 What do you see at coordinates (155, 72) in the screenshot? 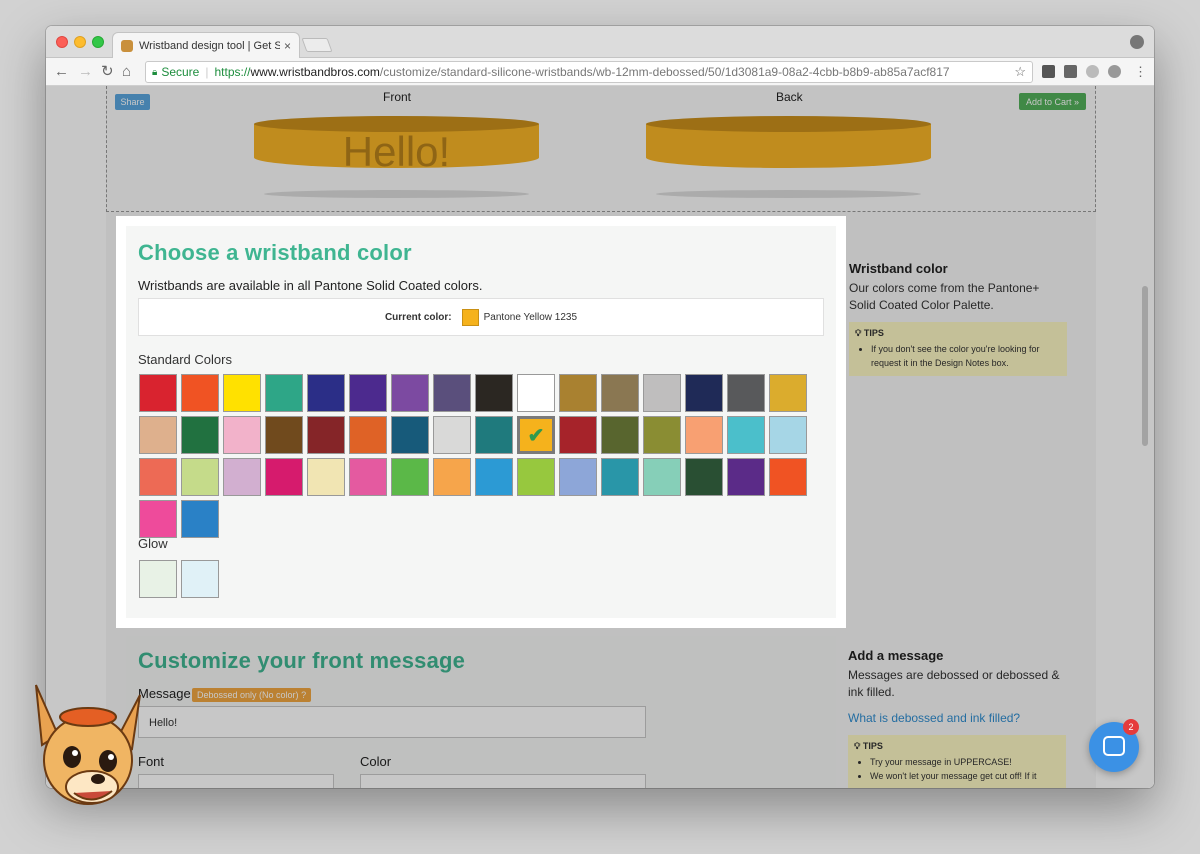
I see `lock-icon: 🔒︎` at bounding box center [155, 72].